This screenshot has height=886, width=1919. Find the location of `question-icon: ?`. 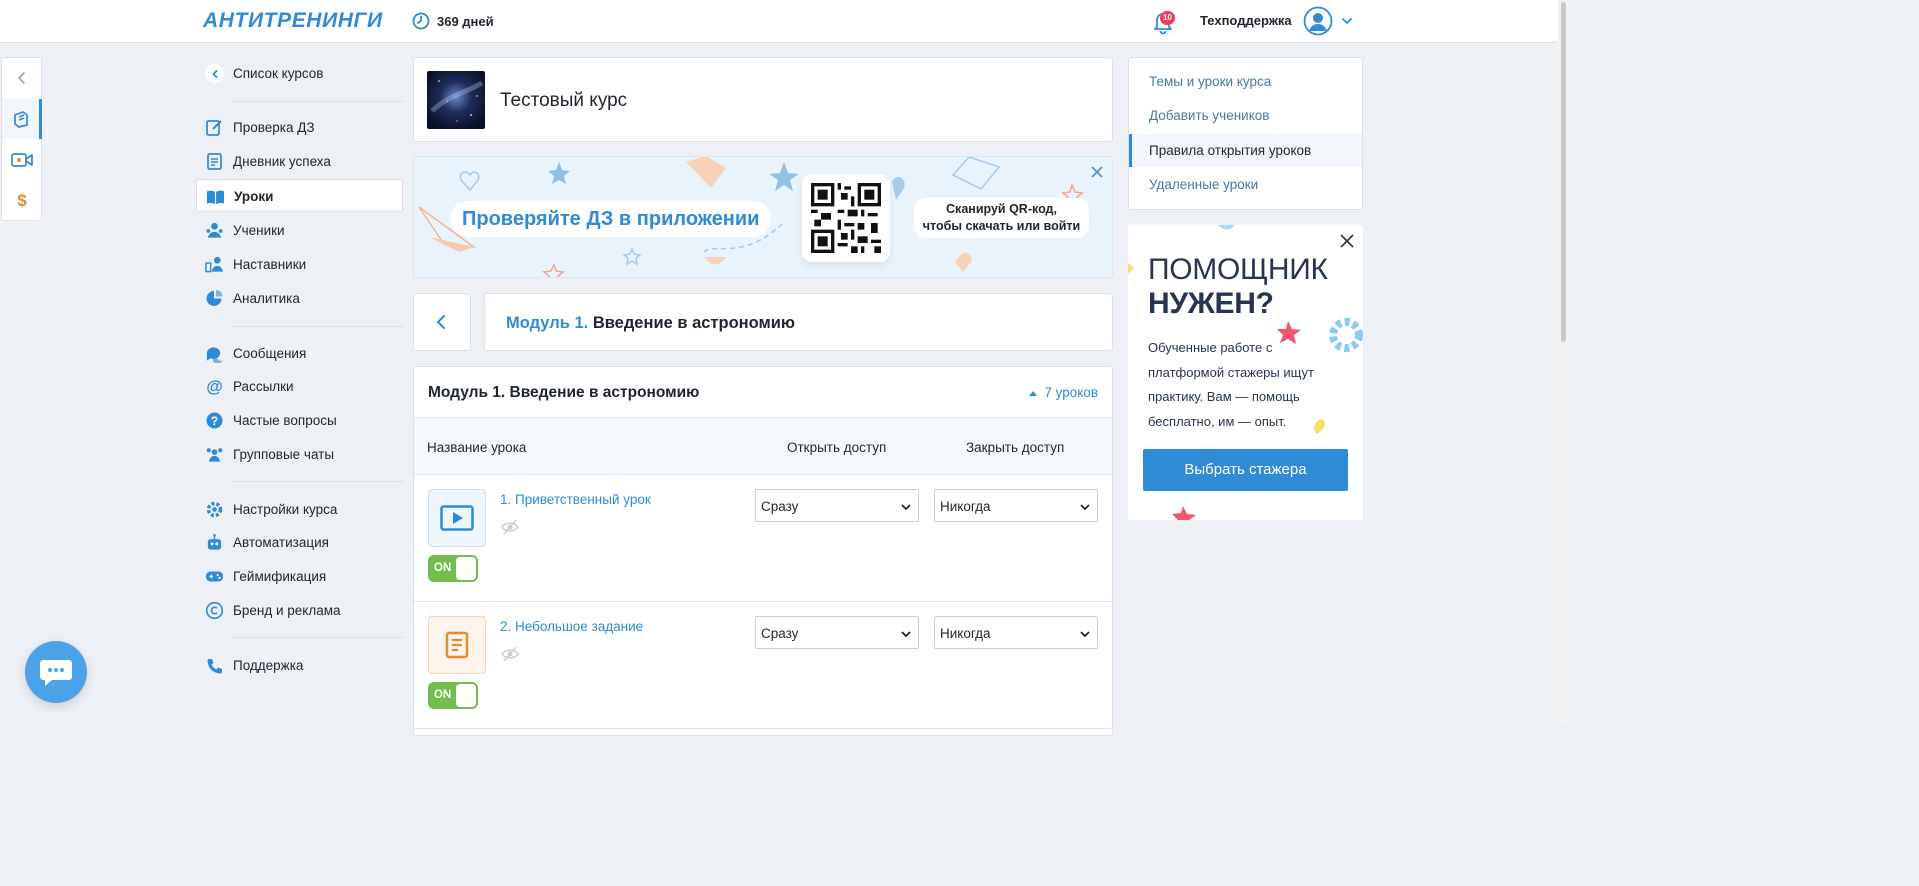

question-icon: ? is located at coordinates (214, 420).